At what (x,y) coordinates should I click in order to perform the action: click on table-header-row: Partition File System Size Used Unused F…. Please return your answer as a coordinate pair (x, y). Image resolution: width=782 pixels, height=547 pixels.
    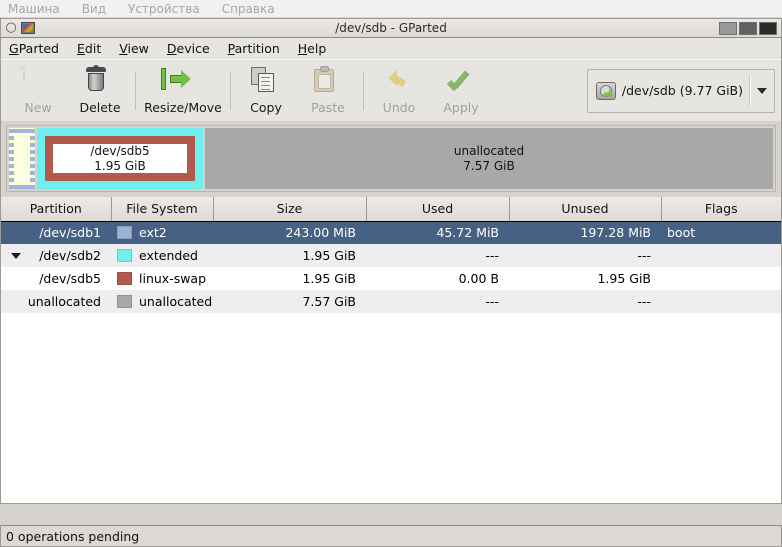
    Looking at the image, I should click on (391, 209).